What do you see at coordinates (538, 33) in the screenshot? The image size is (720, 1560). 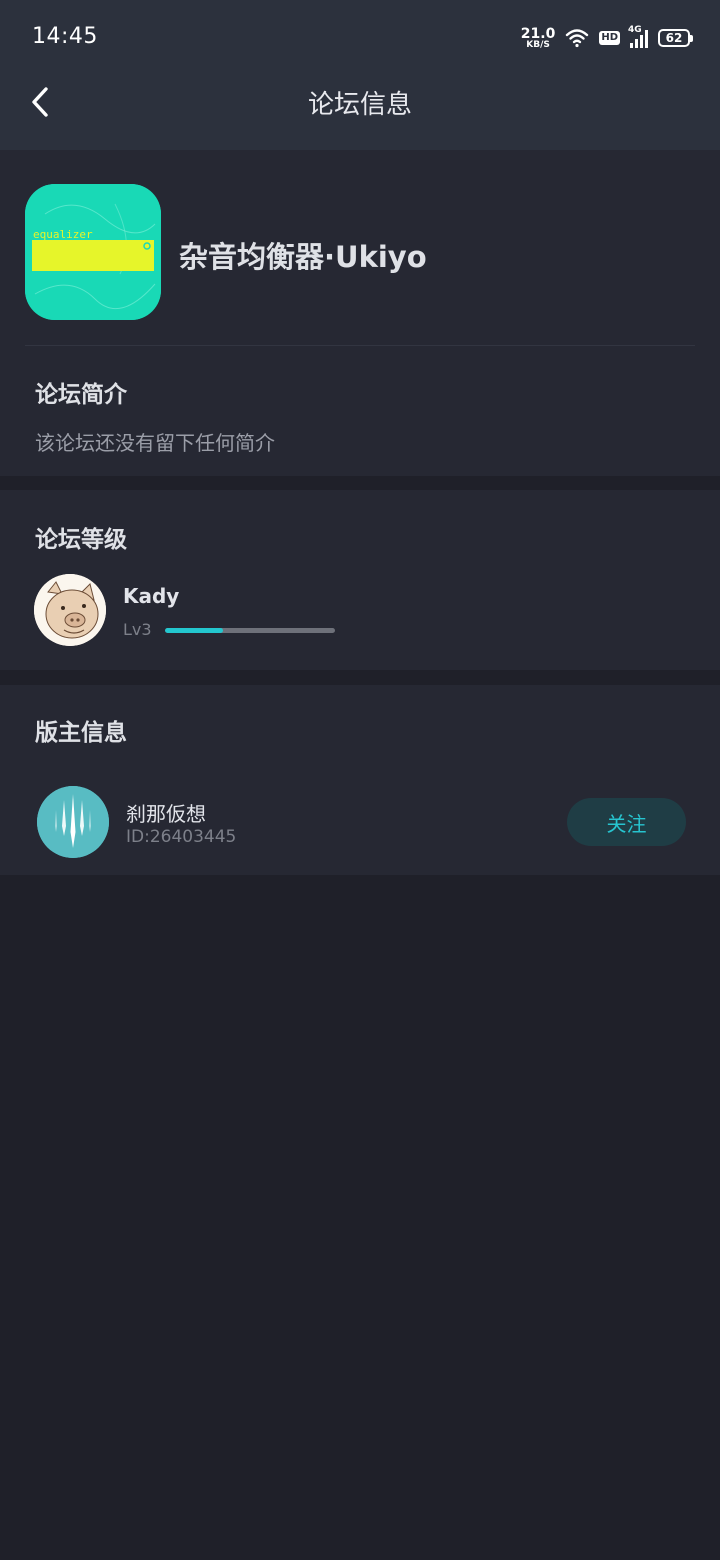 I see `network-speed-value: 21.0` at bounding box center [538, 33].